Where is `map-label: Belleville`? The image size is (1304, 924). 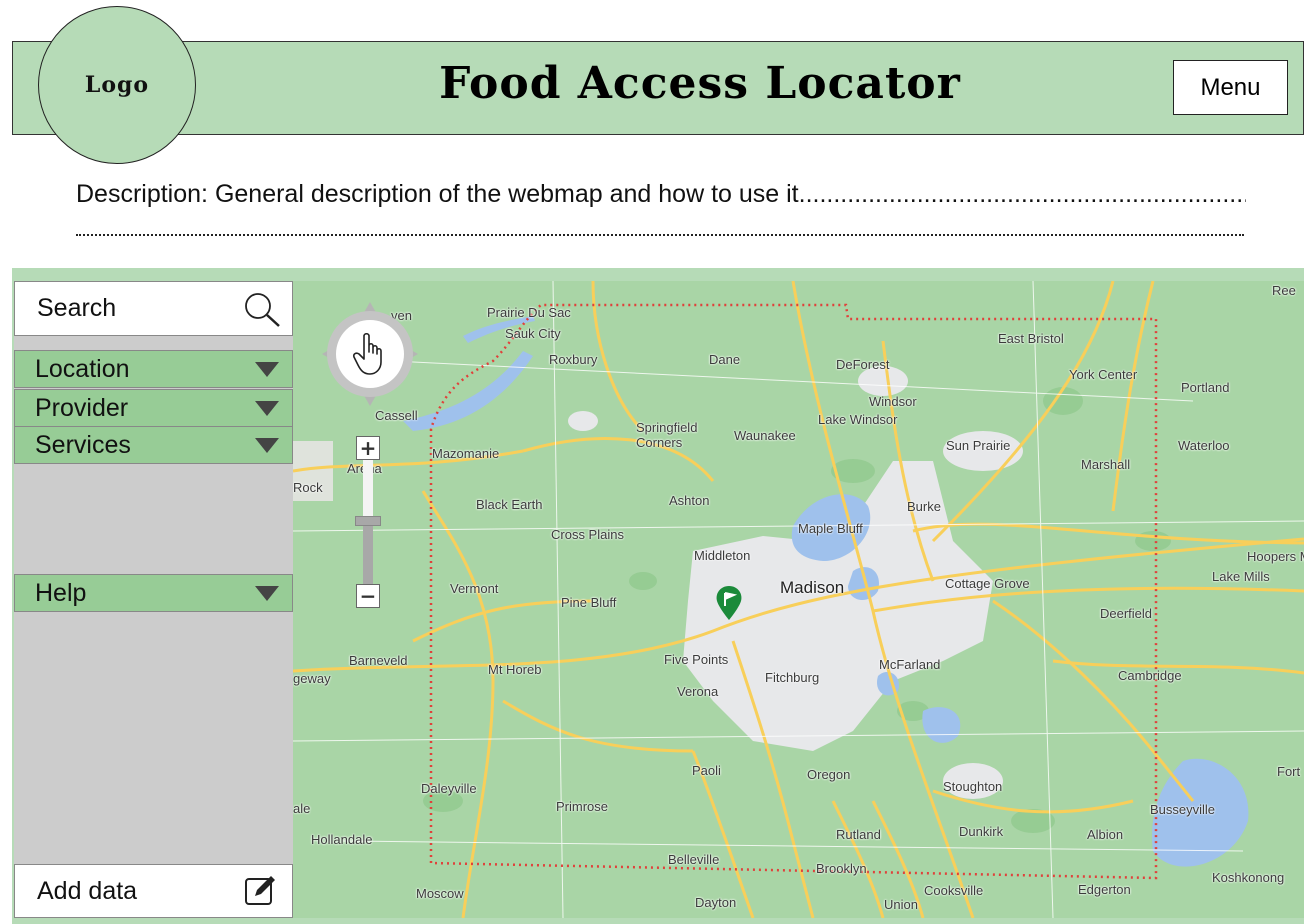 map-label: Belleville is located at coordinates (694, 859).